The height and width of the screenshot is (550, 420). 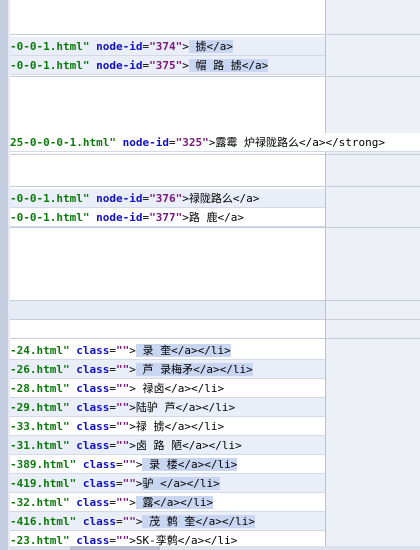 What do you see at coordinates (183, 350) in the screenshot?
I see `list-item-text: 录 奎</a></li>` at bounding box center [183, 350].